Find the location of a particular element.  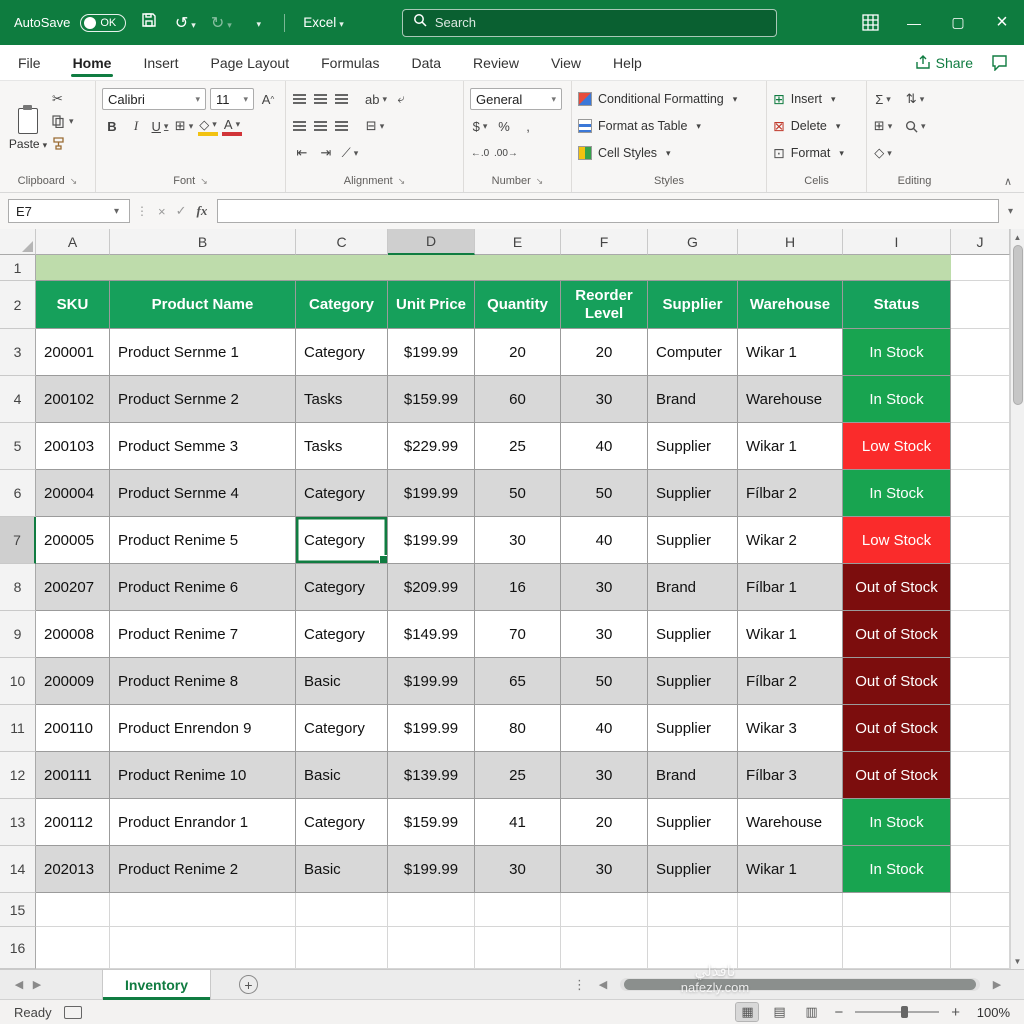

header-cell-status: Status is located at coordinates (897, 305).